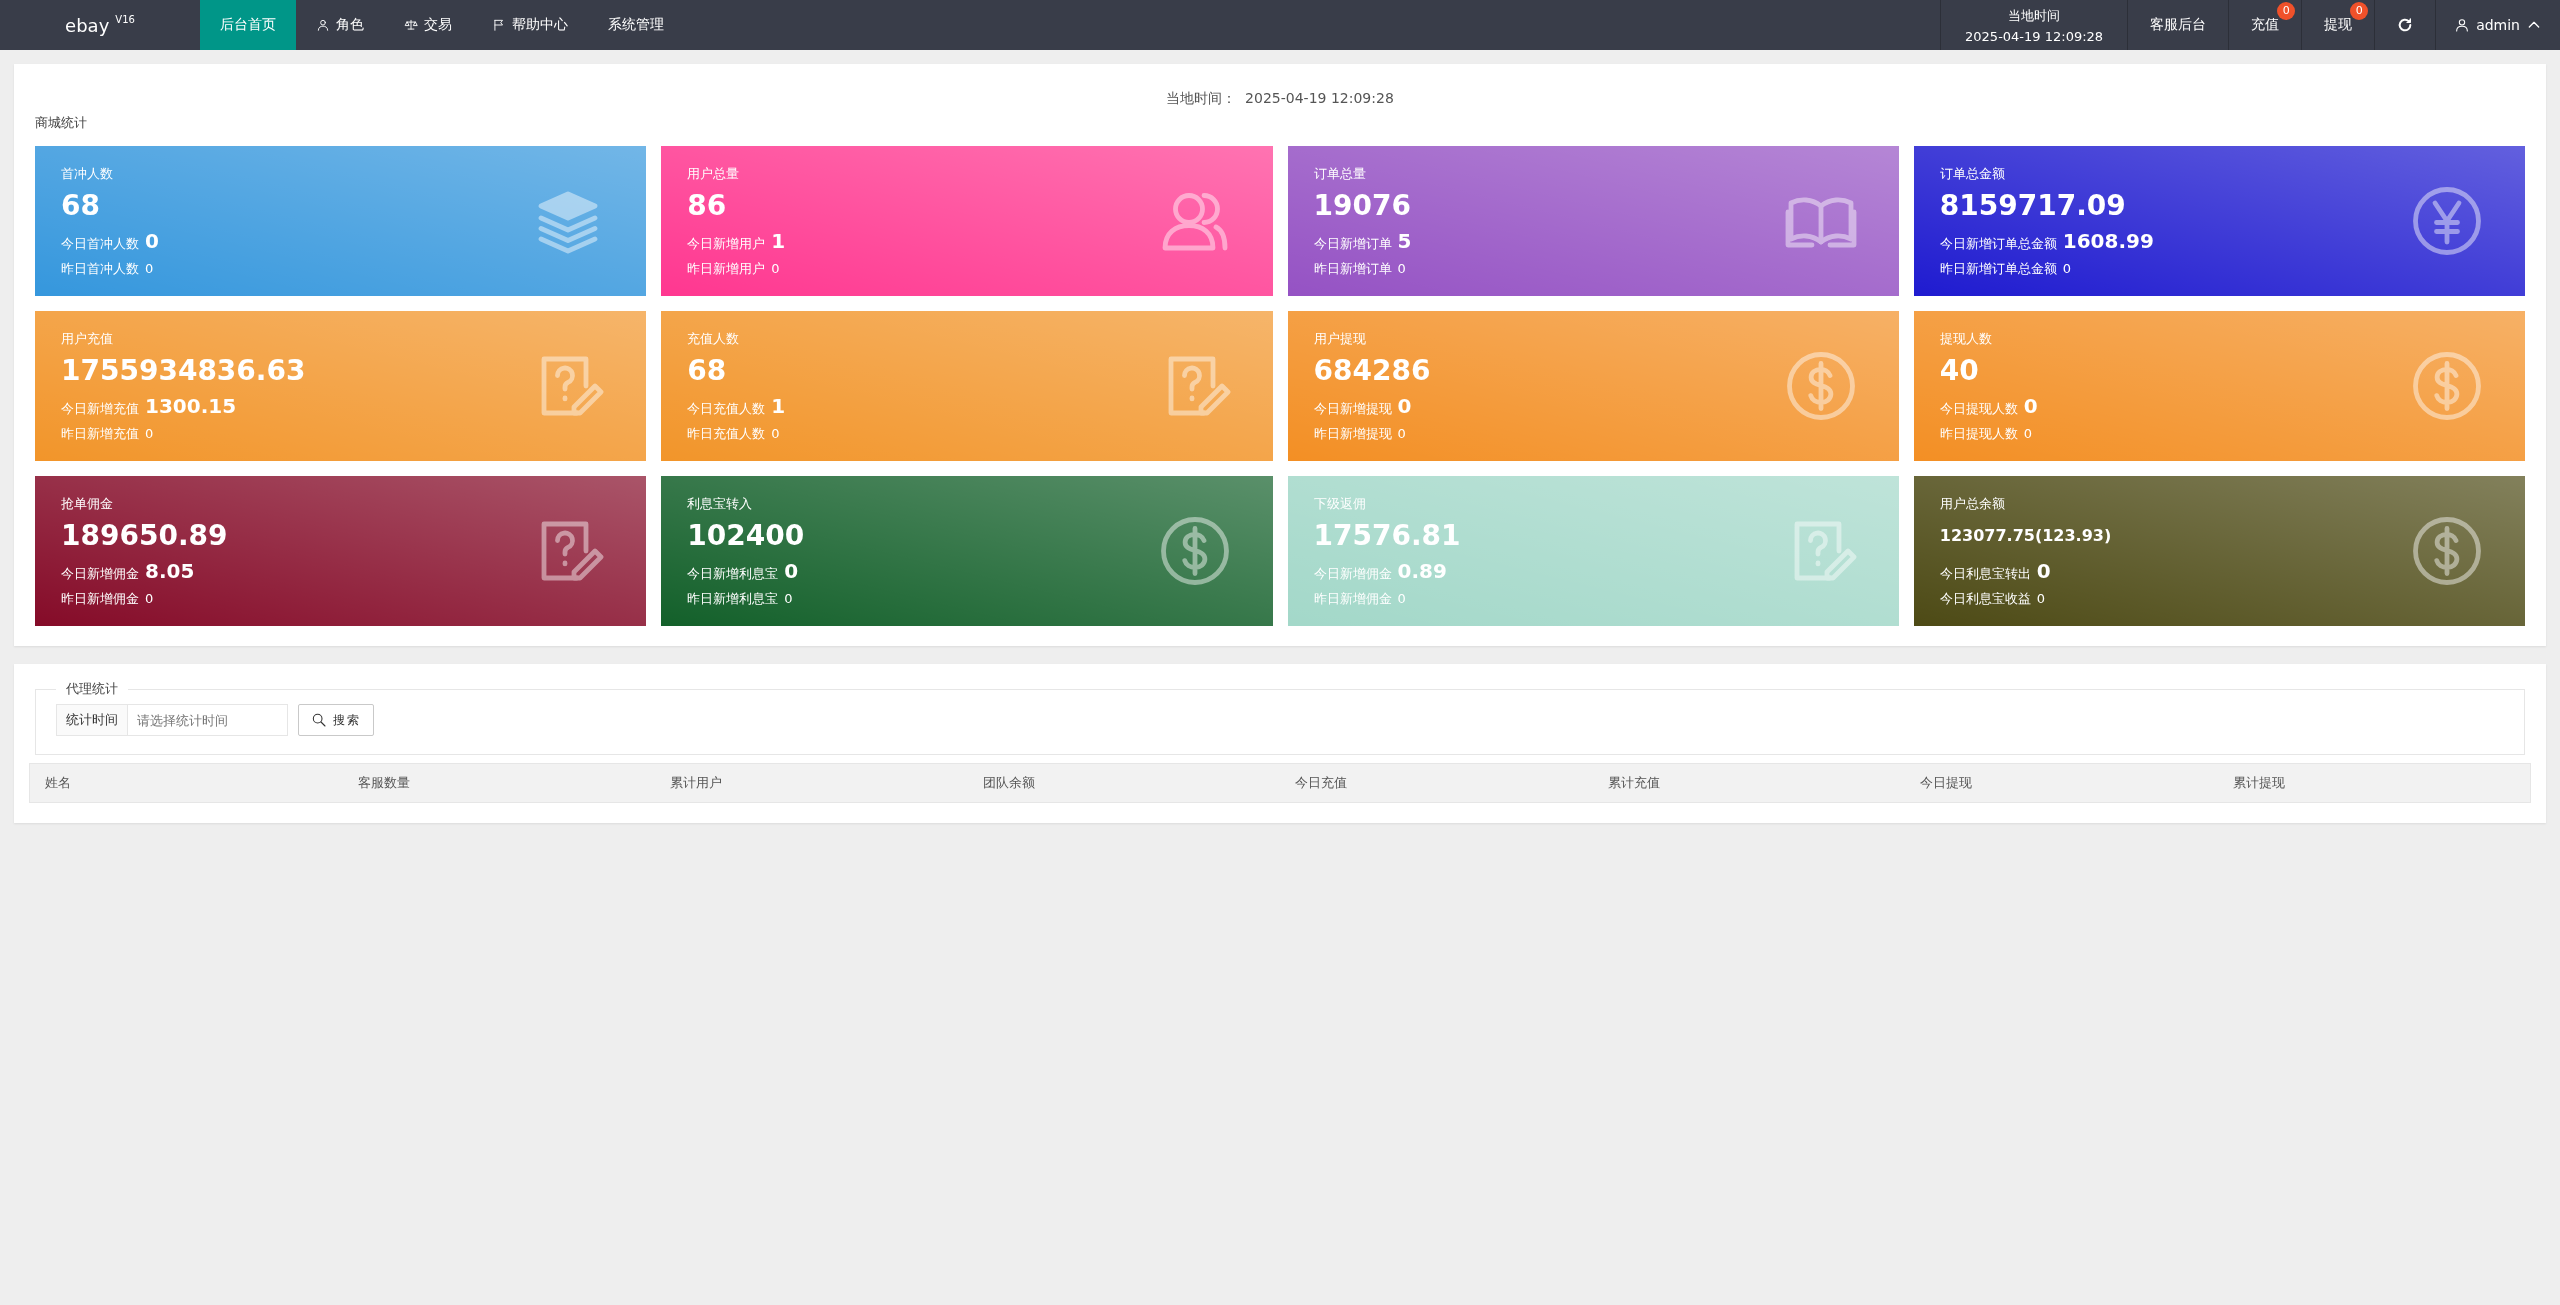  What do you see at coordinates (746, 535) in the screenshot?
I see `card-value: 102400` at bounding box center [746, 535].